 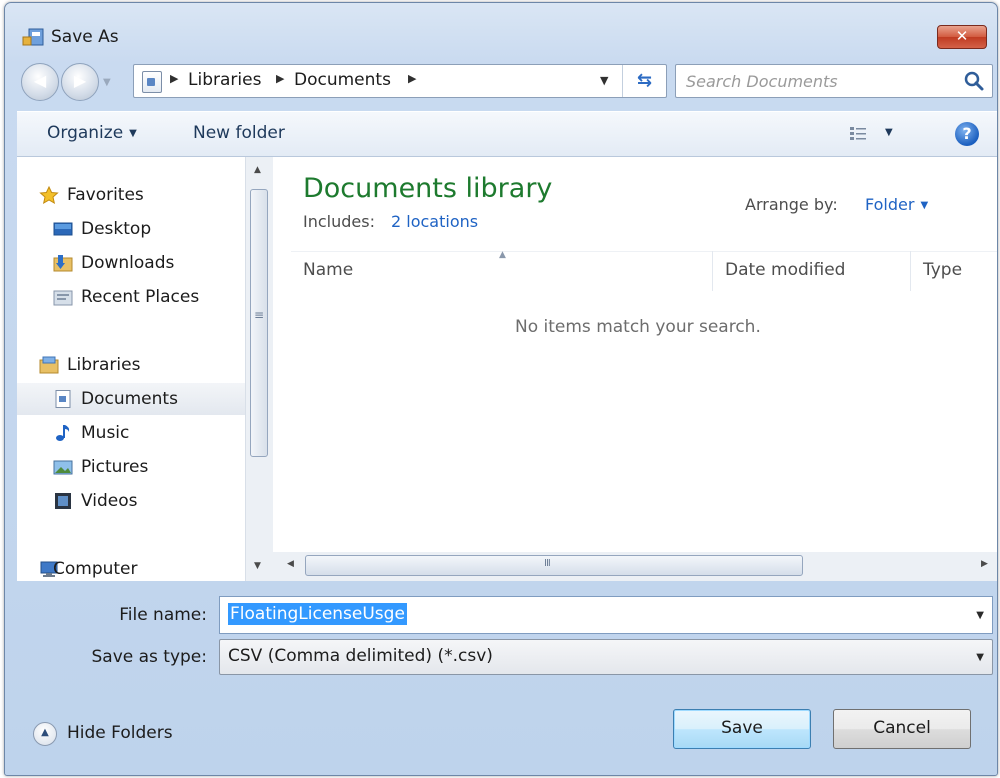 What do you see at coordinates (317, 614) in the screenshot?
I see `file-name-value: FloatingLicenseUsge` at bounding box center [317, 614].